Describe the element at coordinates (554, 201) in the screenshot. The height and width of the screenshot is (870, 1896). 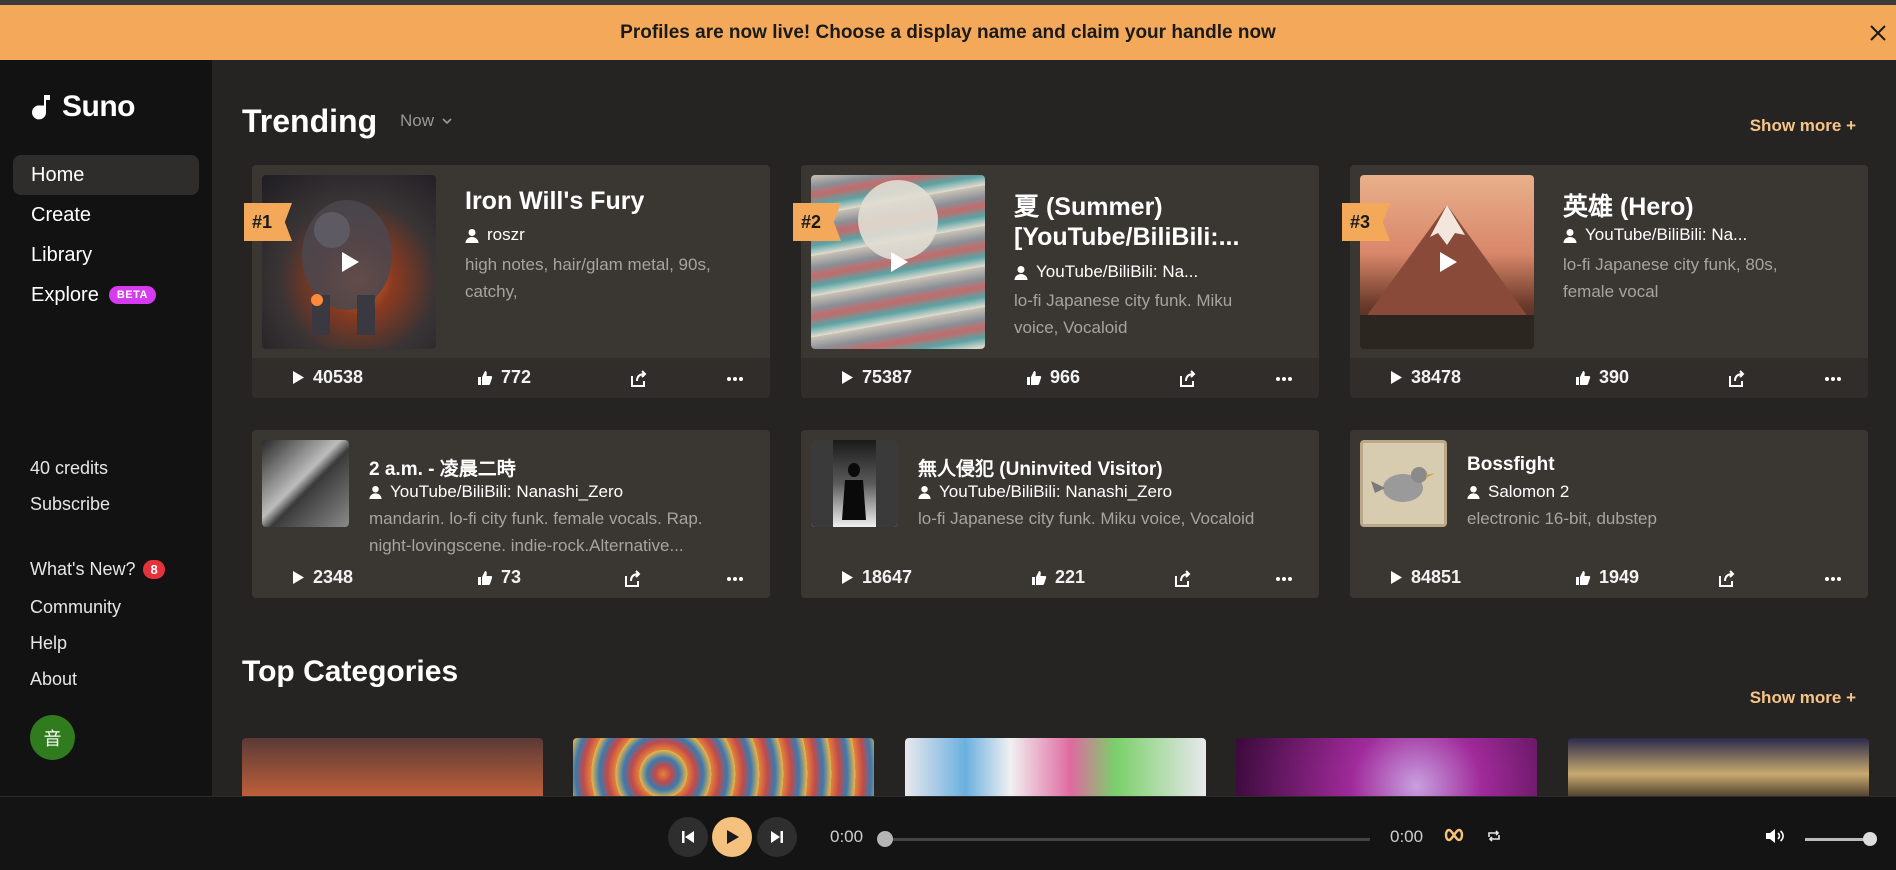
I see `song-title: Iron Will's Fury` at that location.